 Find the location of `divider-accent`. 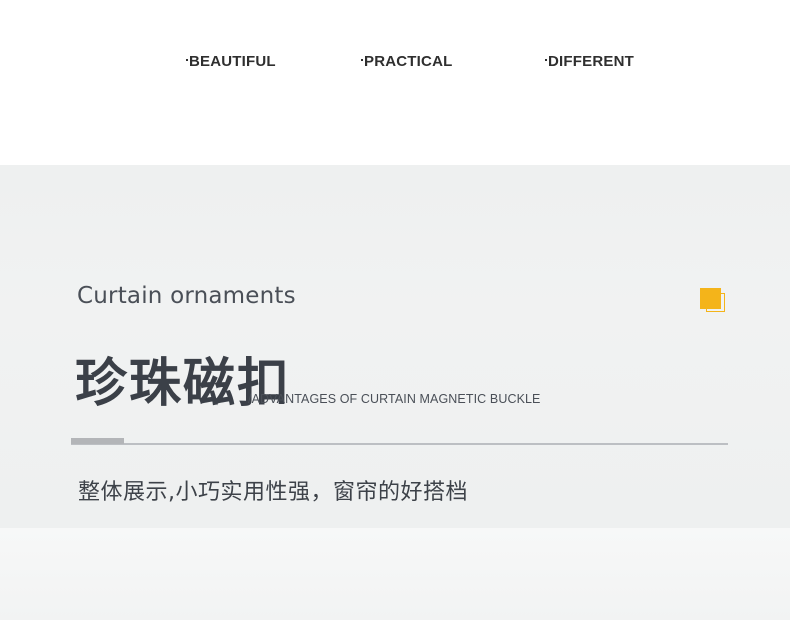

divider-accent is located at coordinates (97, 441).